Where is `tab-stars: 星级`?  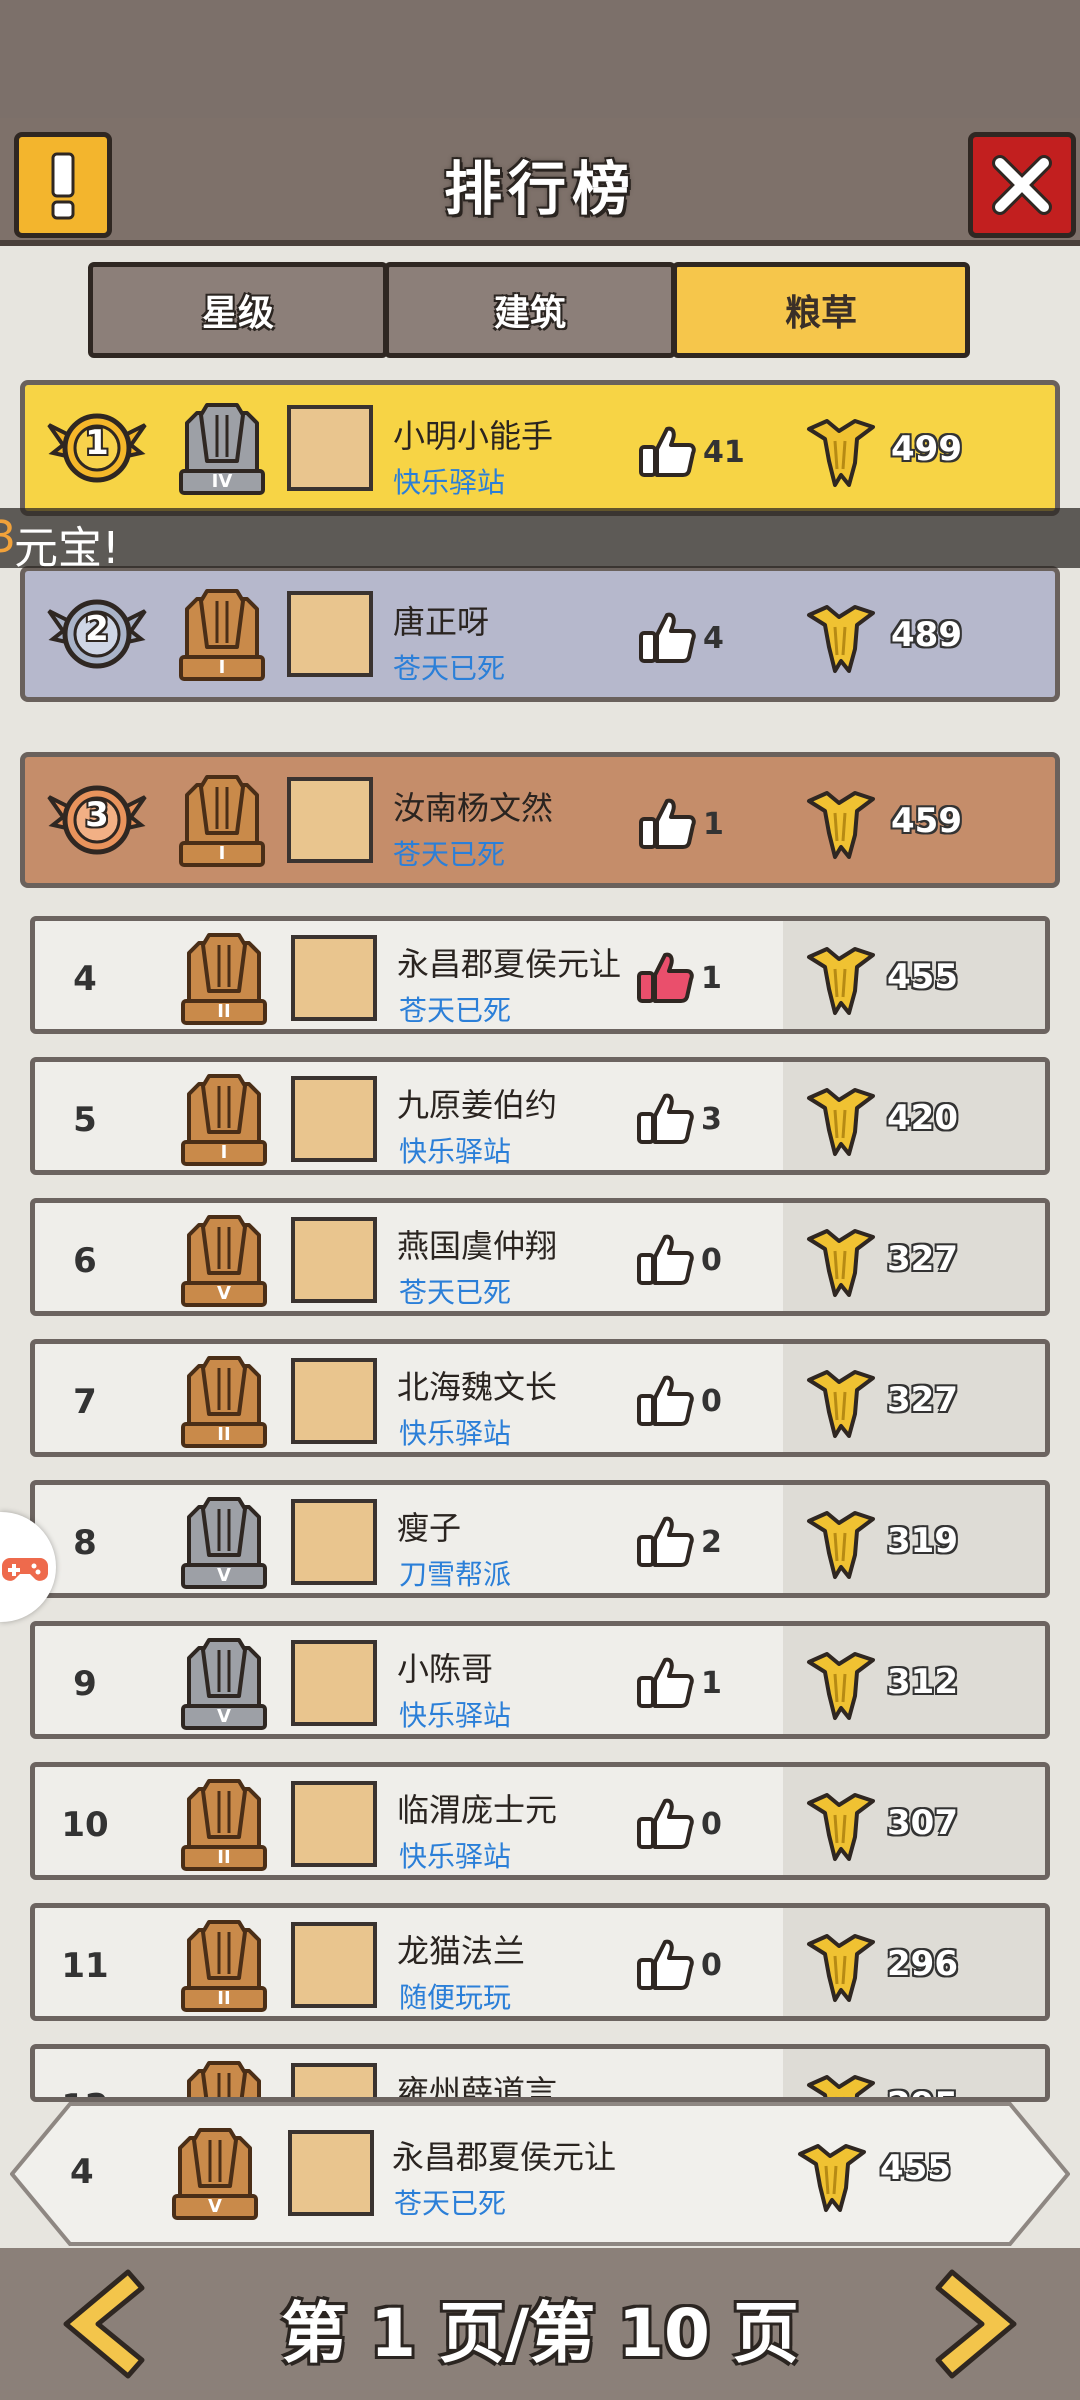 tab-stars: 星级 is located at coordinates (238, 310).